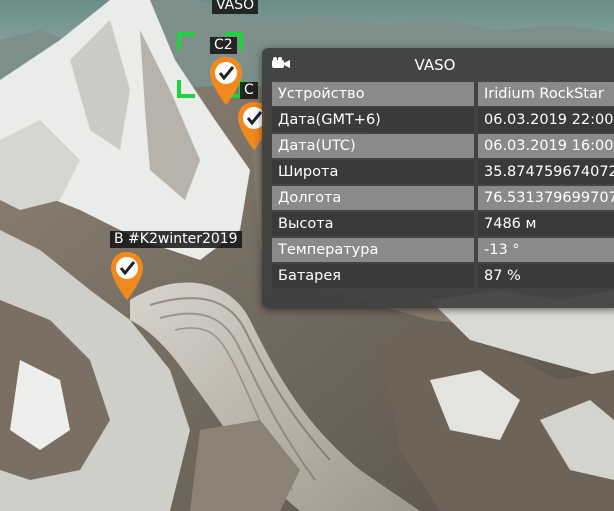  Describe the element at coordinates (176, 239) in the screenshot. I see `marker-label-base: B #K2winter2019` at that location.